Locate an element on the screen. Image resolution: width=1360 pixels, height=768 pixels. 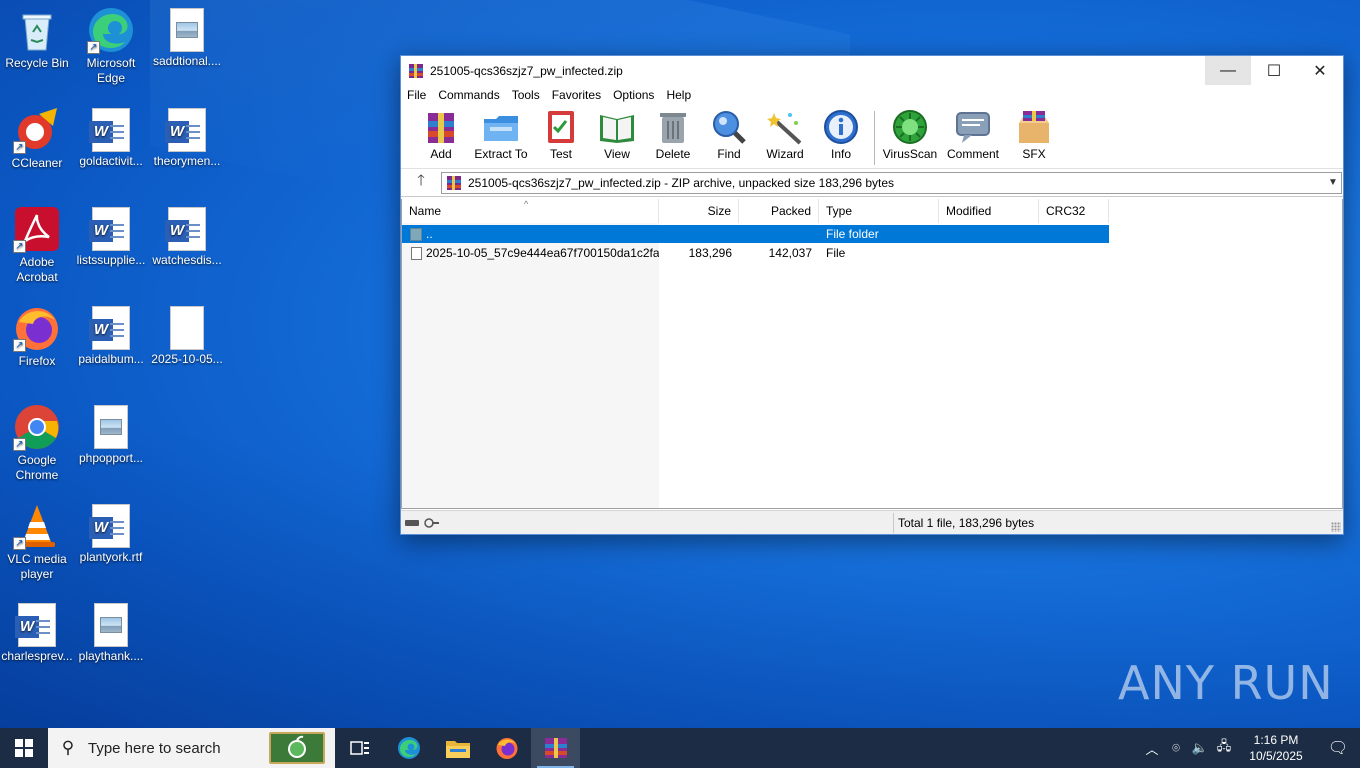
tool-label: Wizard is located at coordinates (785, 154).